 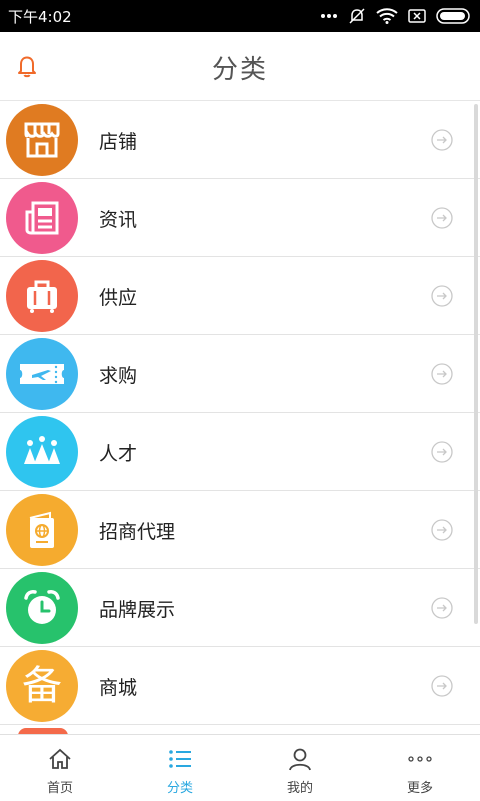 What do you see at coordinates (240, 218) in the screenshot?
I see `category-row-news: 资讯` at bounding box center [240, 218].